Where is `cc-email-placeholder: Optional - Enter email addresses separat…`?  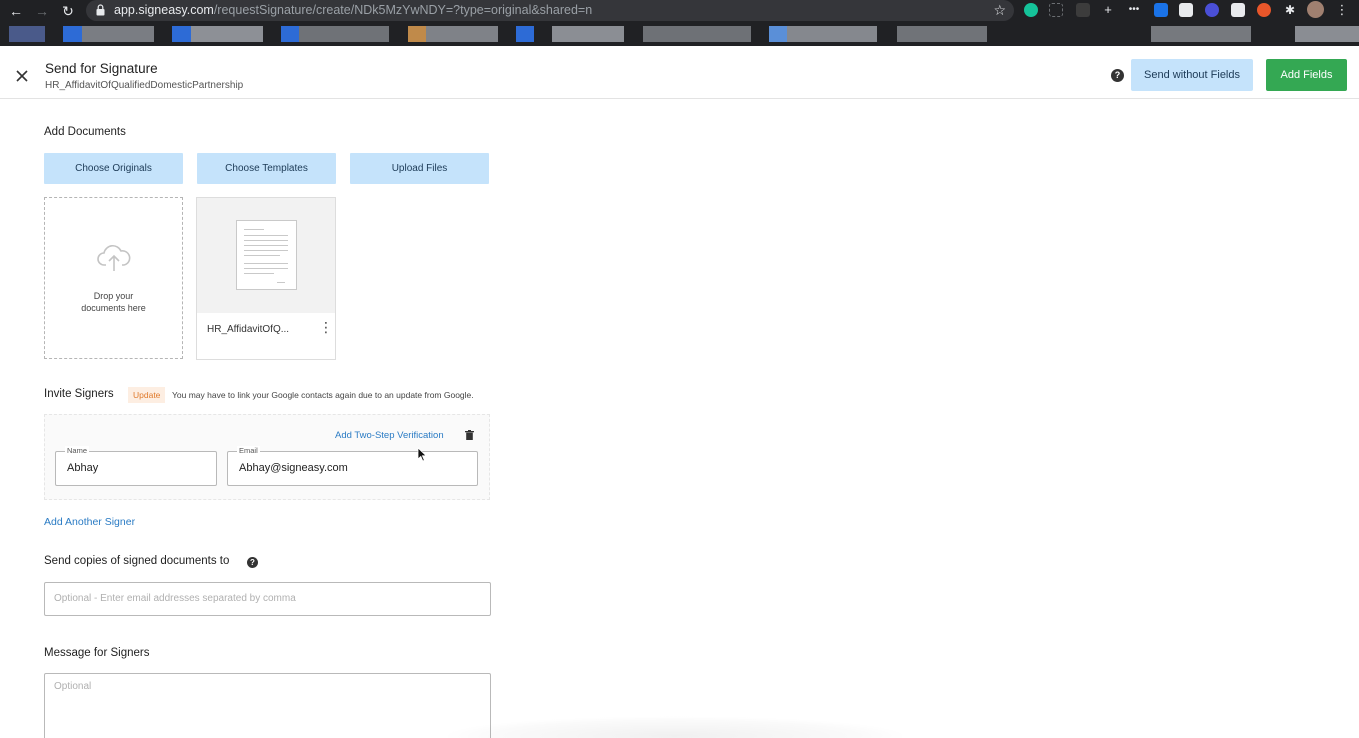 cc-email-placeholder: Optional - Enter email addresses separat… is located at coordinates (175, 598).